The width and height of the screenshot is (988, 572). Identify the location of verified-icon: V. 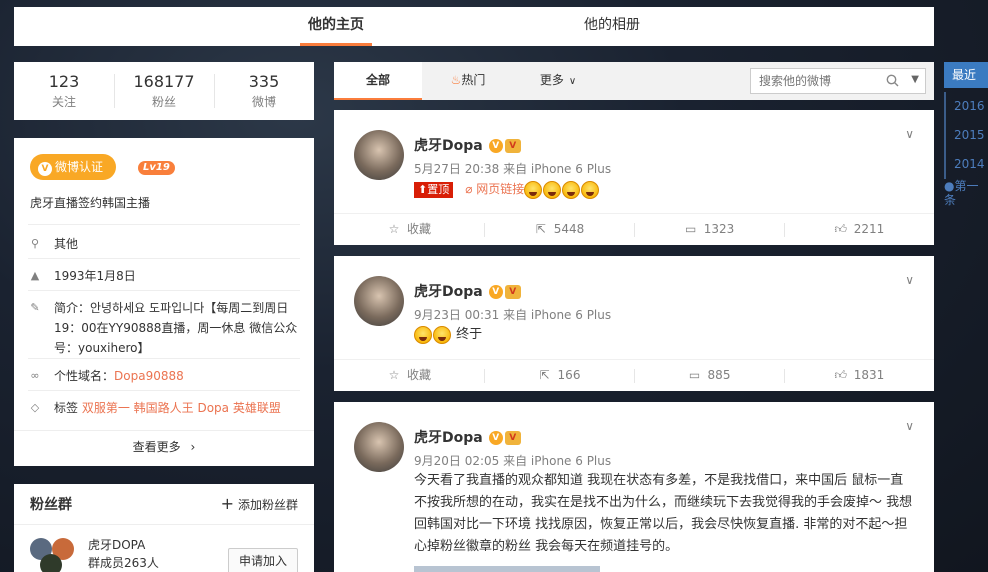
(495, 438).